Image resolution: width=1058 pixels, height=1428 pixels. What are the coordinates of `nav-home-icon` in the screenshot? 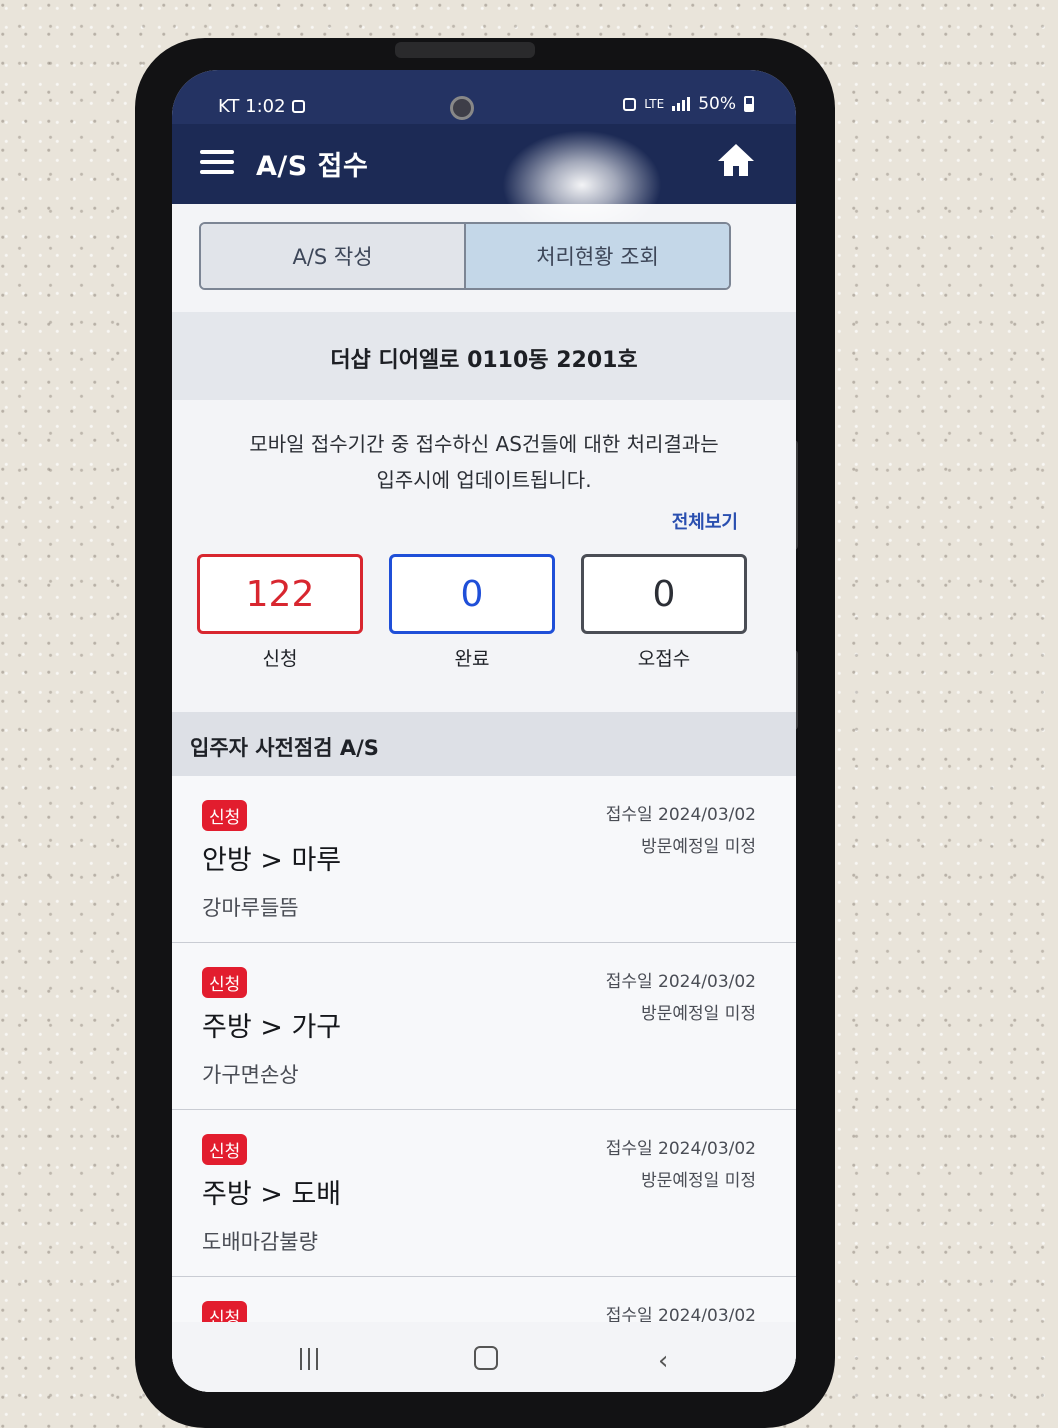 It's located at (486, 1358).